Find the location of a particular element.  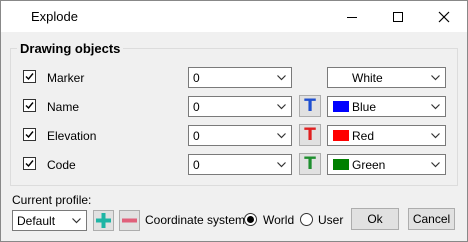

elevation-value: 0 is located at coordinates (196, 136).